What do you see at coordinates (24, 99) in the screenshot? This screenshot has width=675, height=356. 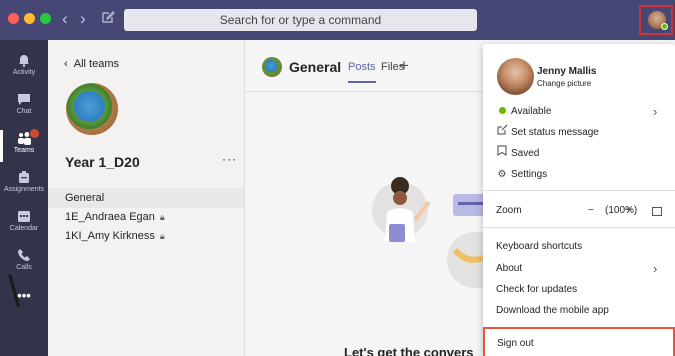 I see `chat-icon` at bounding box center [24, 99].